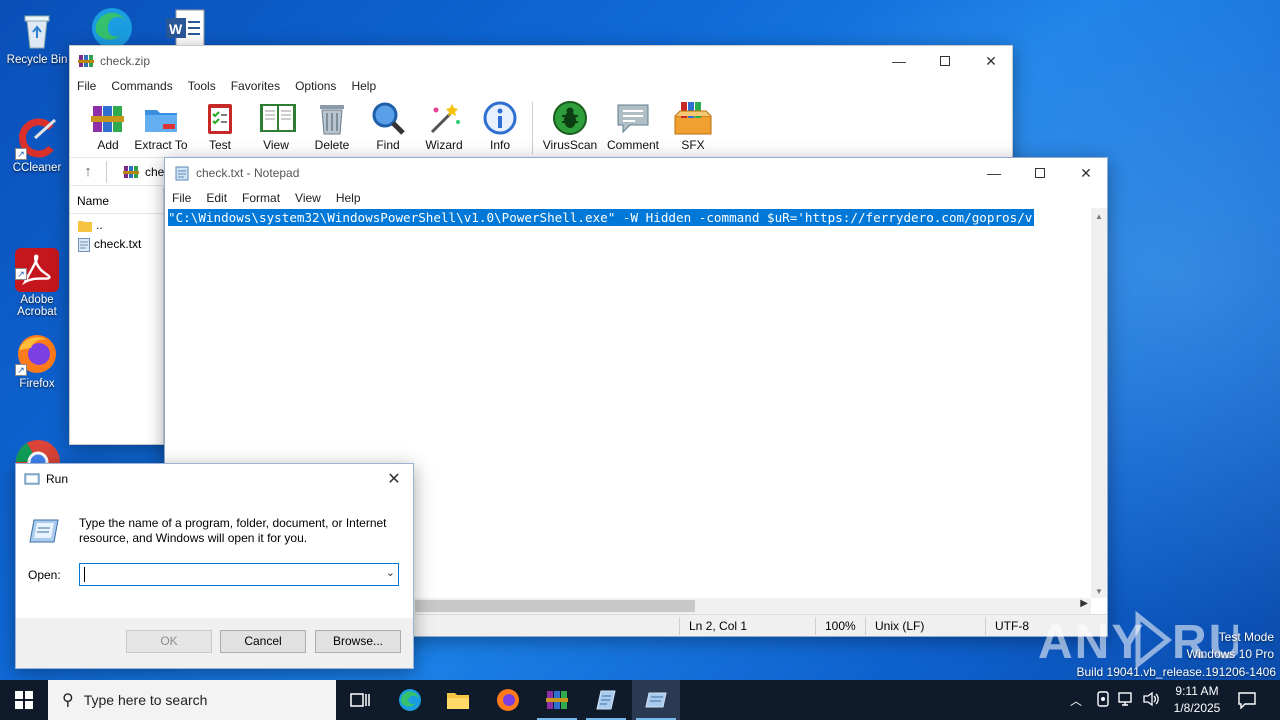  I want to click on cancel-button: Cancel, so click(263, 641).